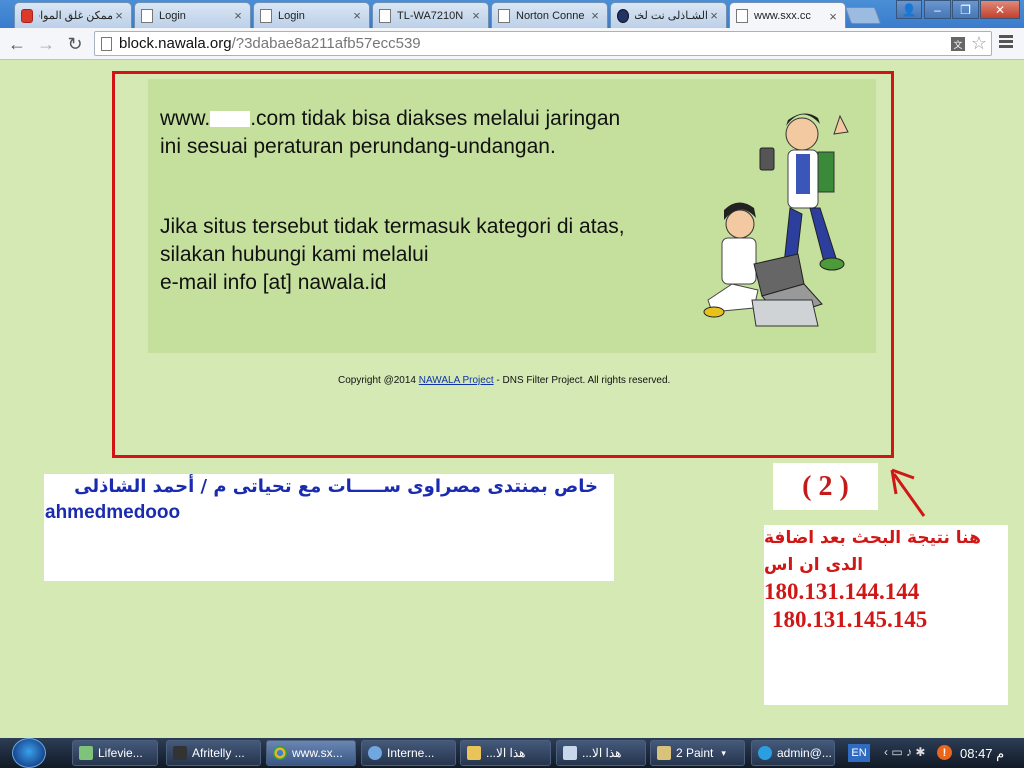  I want to click on tab-2: Login ×, so click(311, 15).